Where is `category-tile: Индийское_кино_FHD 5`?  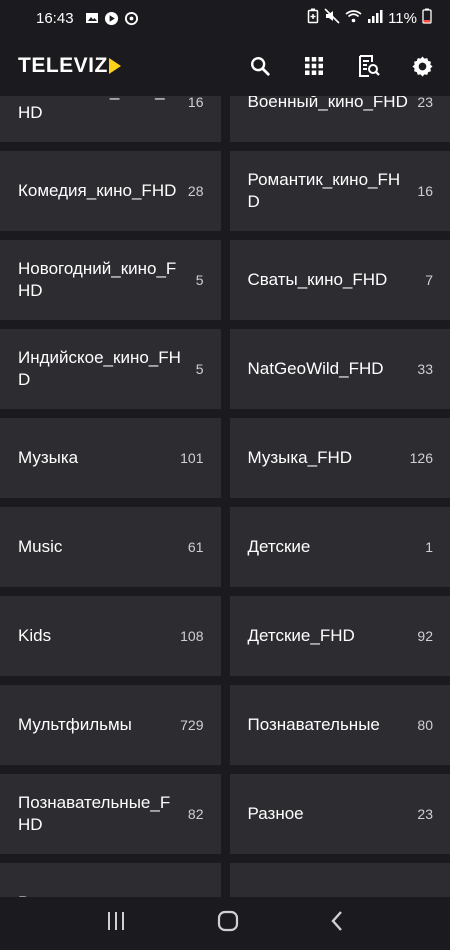 category-tile: Индийское_кино_FHD 5 is located at coordinates (110, 369).